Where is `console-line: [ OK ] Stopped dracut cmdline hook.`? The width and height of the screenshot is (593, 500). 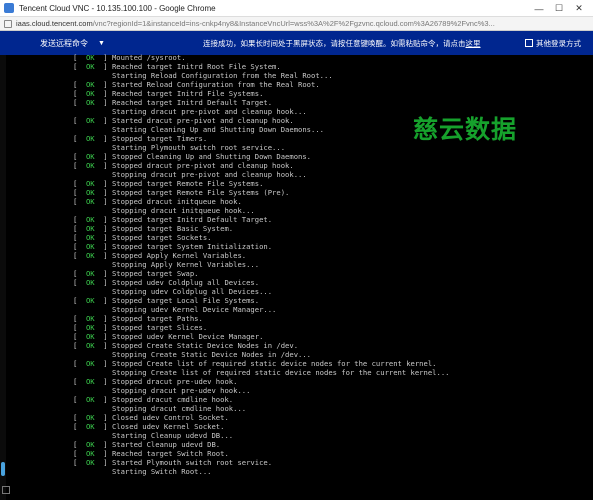
console-line: [ OK ] Stopped dracut cmdline hook. is located at coordinates (153, 399).